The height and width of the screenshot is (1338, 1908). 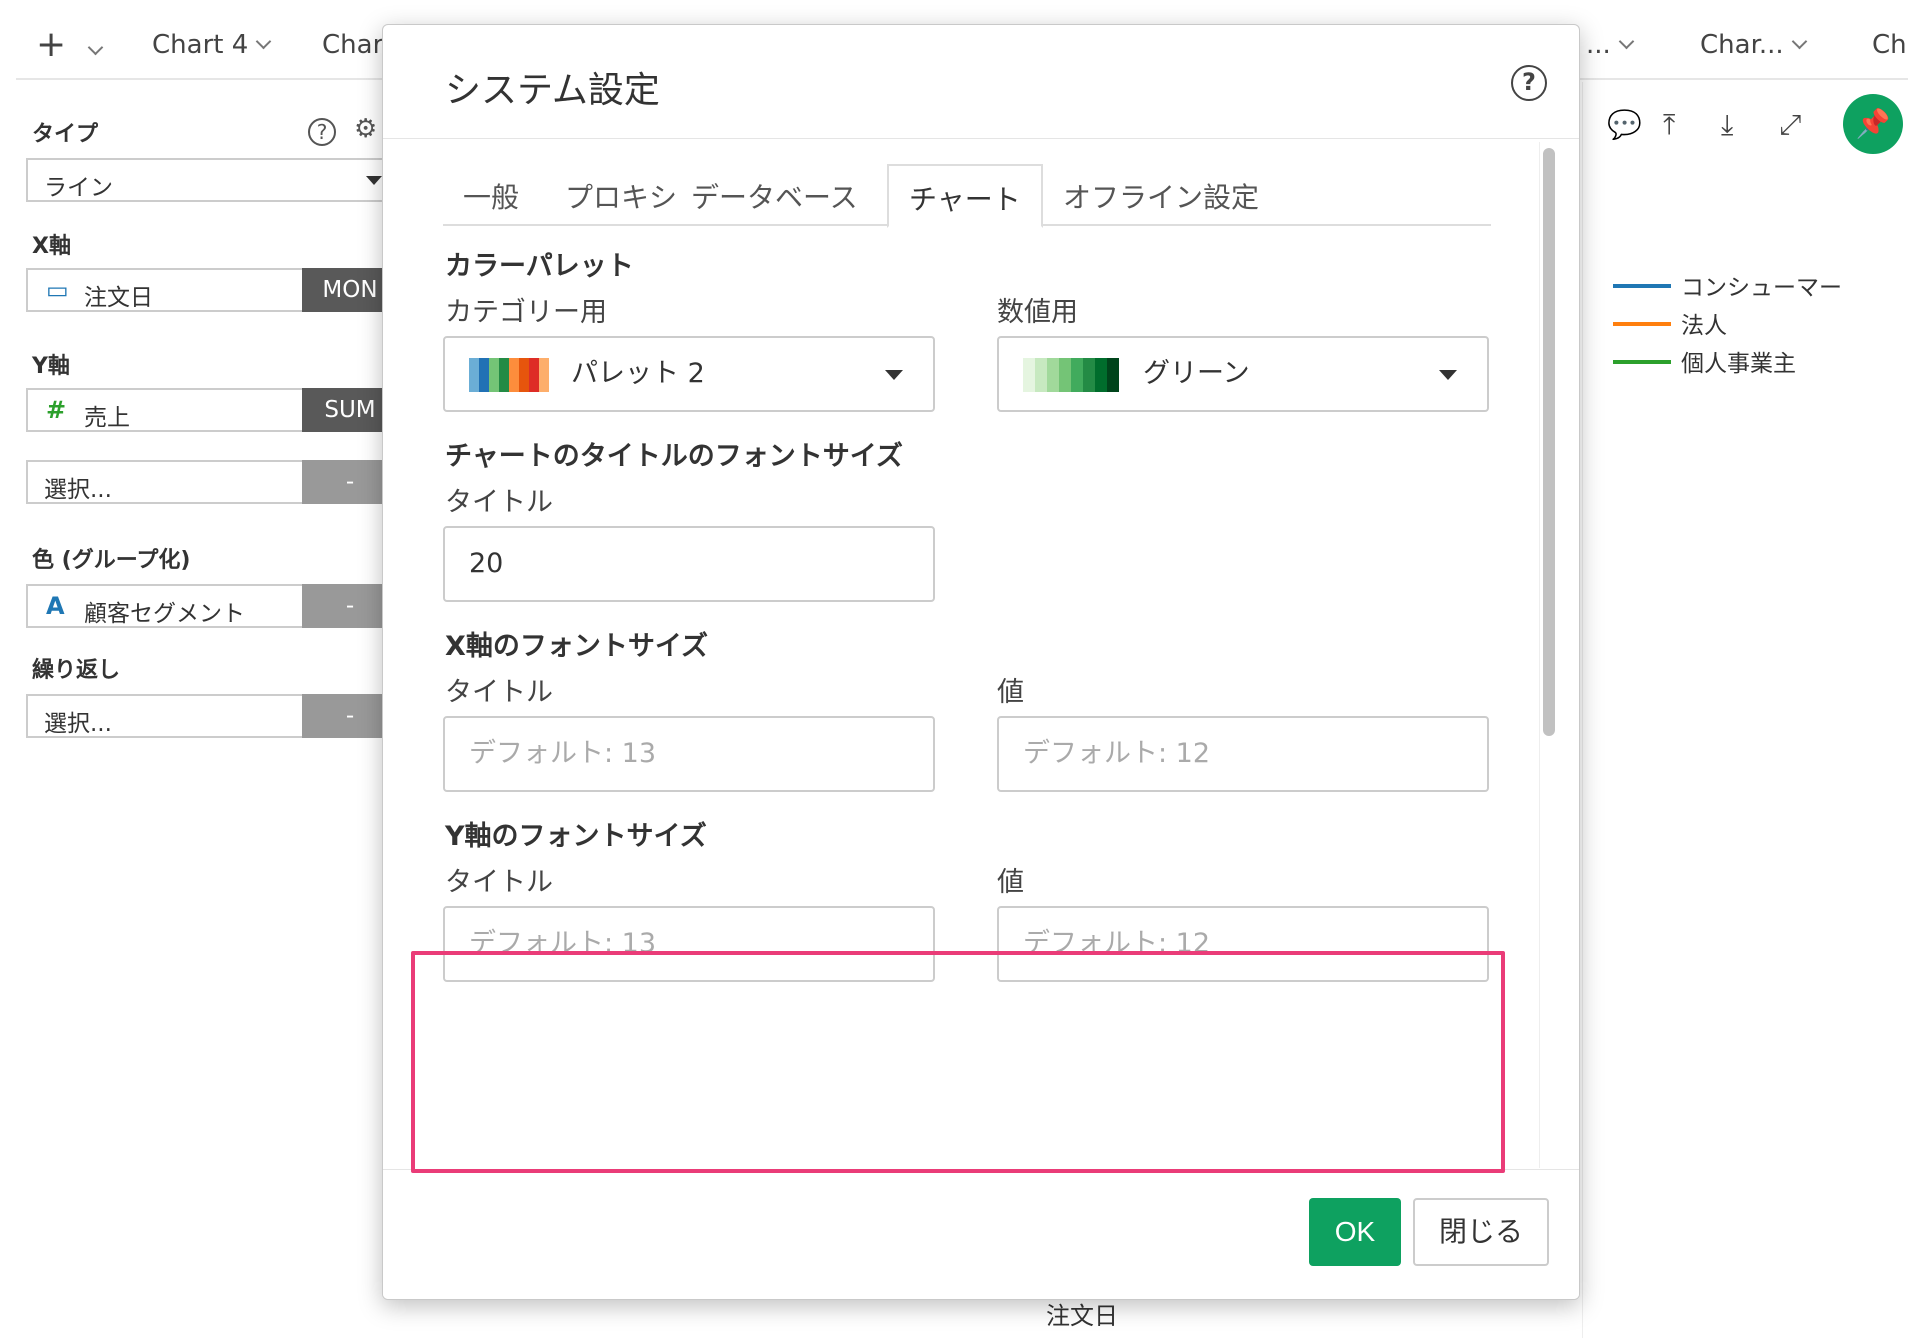 What do you see at coordinates (212, 410) in the screenshot?
I see `y-axis-field: # 売上 SUM` at bounding box center [212, 410].